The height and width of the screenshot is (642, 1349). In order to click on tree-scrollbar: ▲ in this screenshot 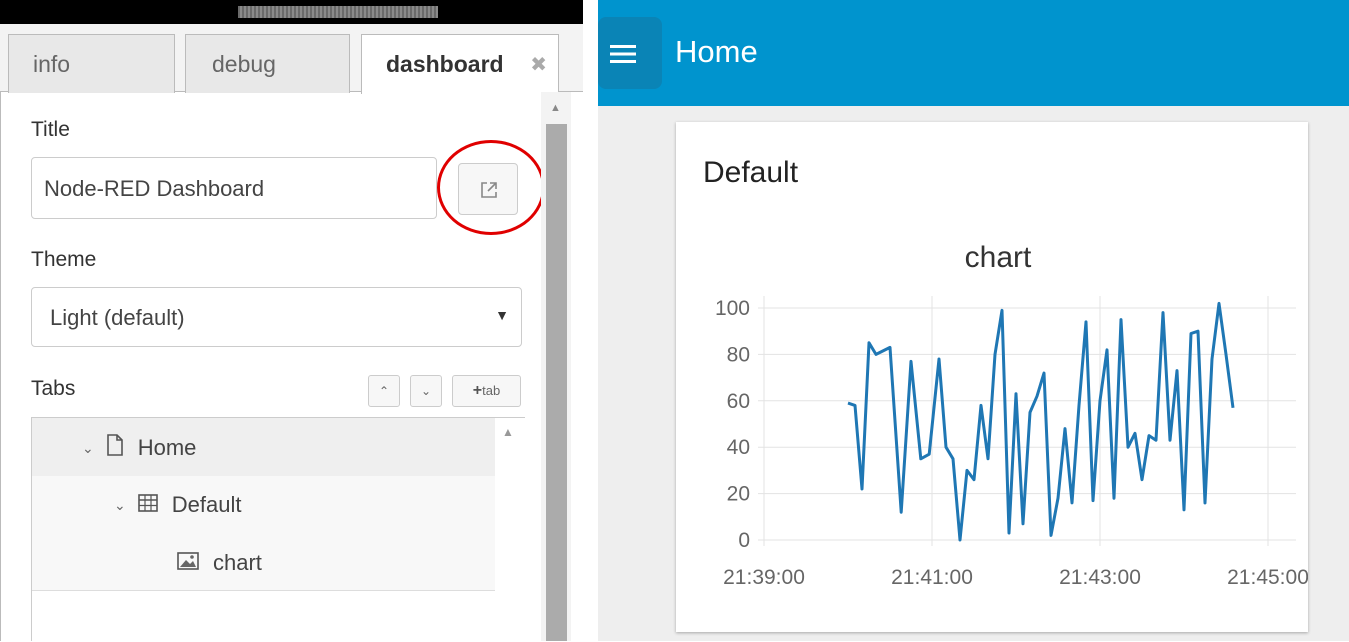, I will do `click(510, 530)`.